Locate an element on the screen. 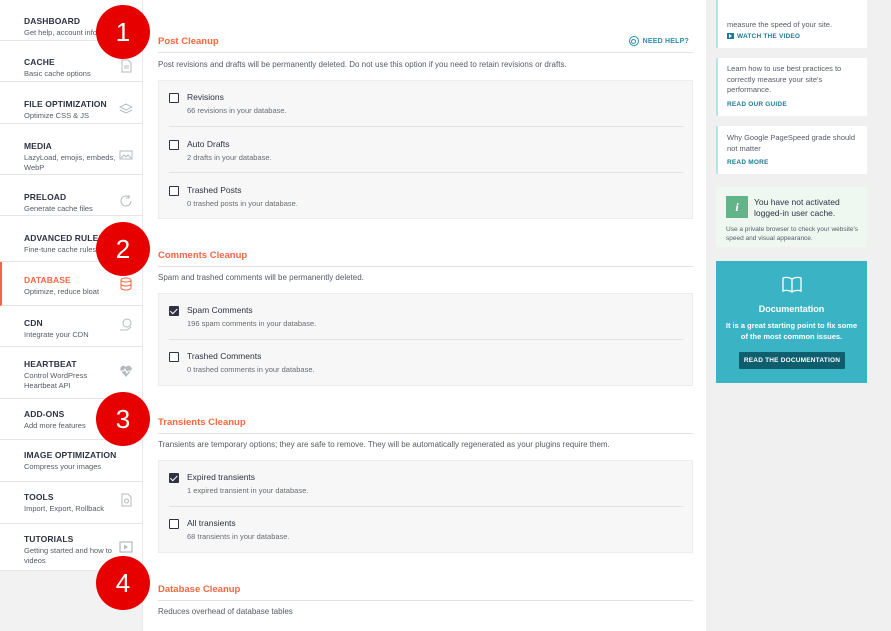  video-icon is located at coordinates (126, 547).